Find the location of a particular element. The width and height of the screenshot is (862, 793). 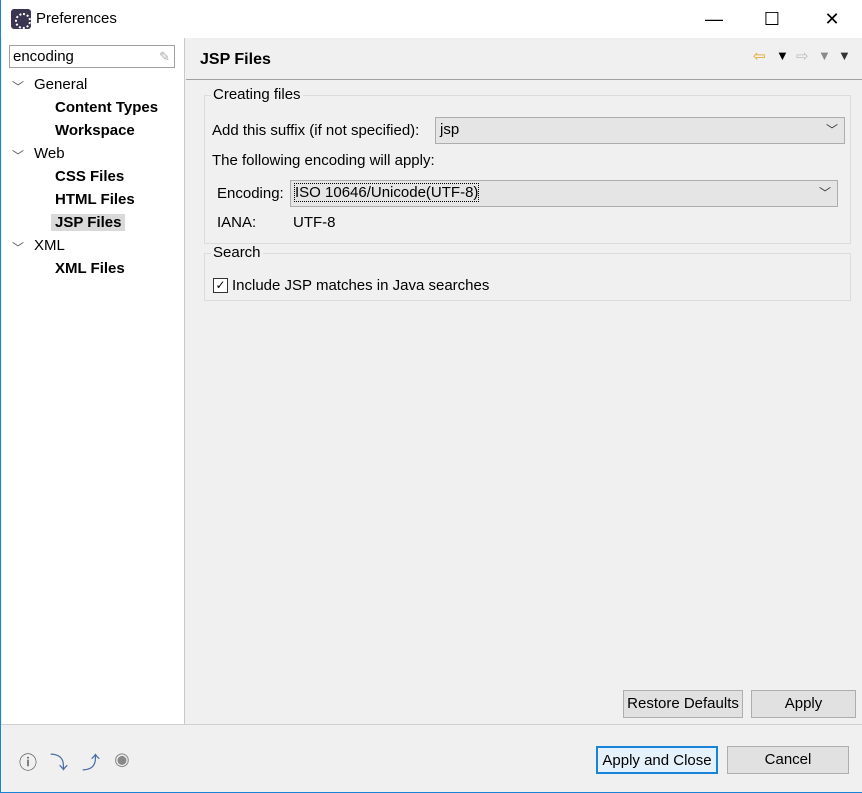

tree-item: XML is located at coordinates (49, 245).